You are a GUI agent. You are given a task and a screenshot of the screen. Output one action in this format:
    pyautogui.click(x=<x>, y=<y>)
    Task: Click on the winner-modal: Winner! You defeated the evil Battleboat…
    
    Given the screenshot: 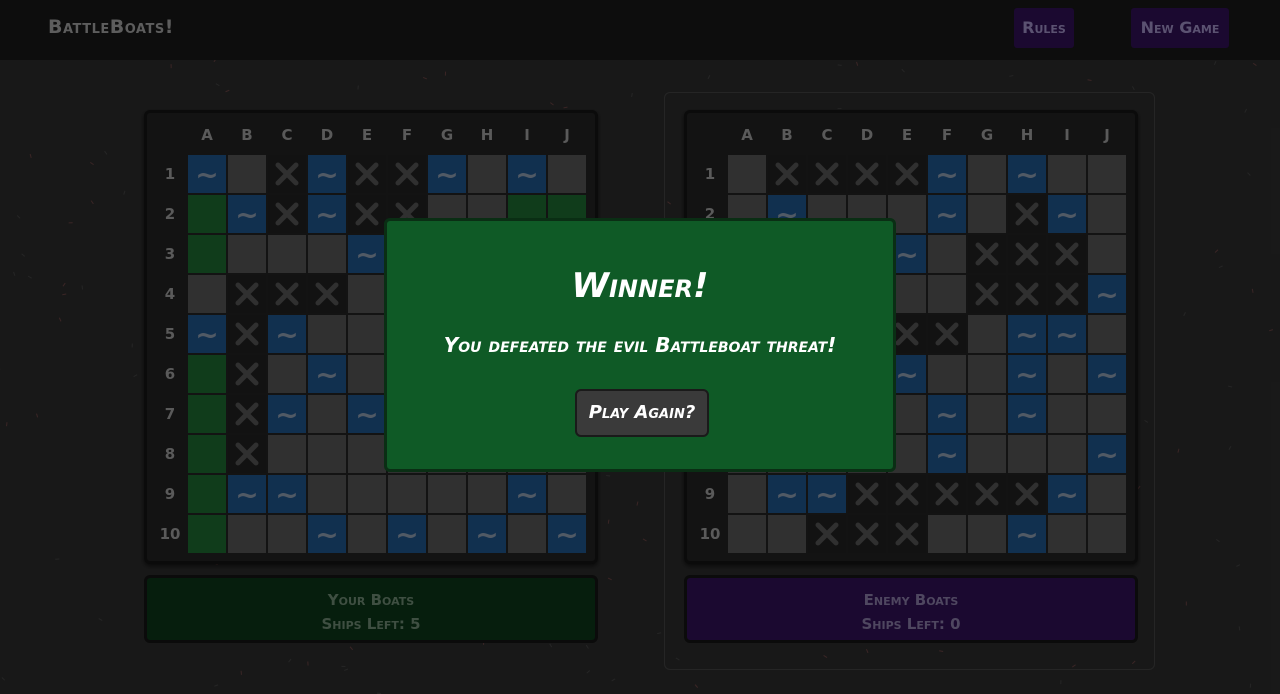 What is the action you would take?
    pyautogui.click(x=640, y=345)
    